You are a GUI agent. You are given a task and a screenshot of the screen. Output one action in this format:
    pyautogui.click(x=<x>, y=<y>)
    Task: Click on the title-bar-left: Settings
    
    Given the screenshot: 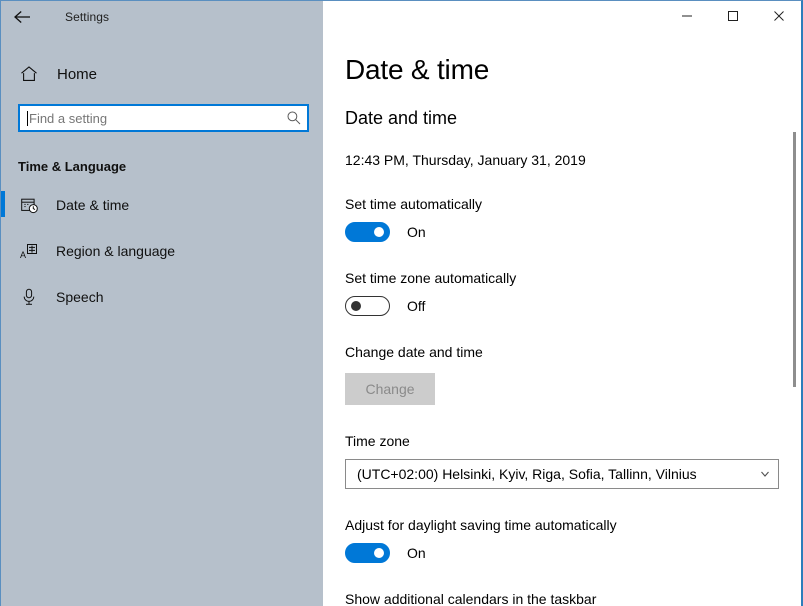 What is the action you would take?
    pyautogui.click(x=162, y=16)
    